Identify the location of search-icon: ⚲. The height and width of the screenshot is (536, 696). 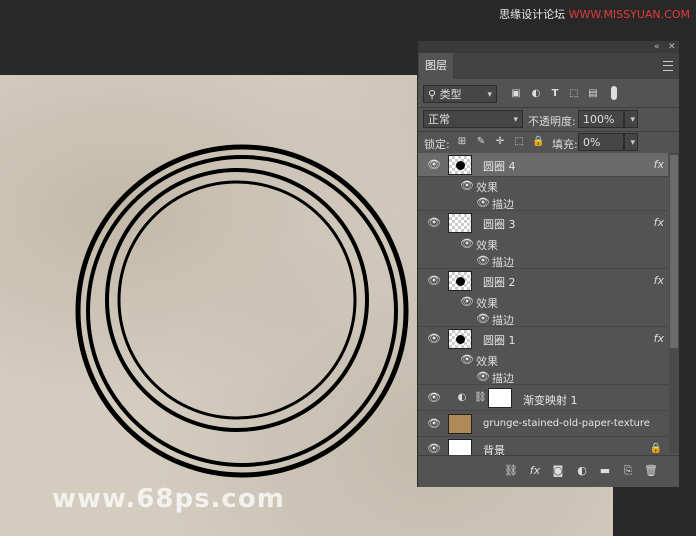
(432, 94).